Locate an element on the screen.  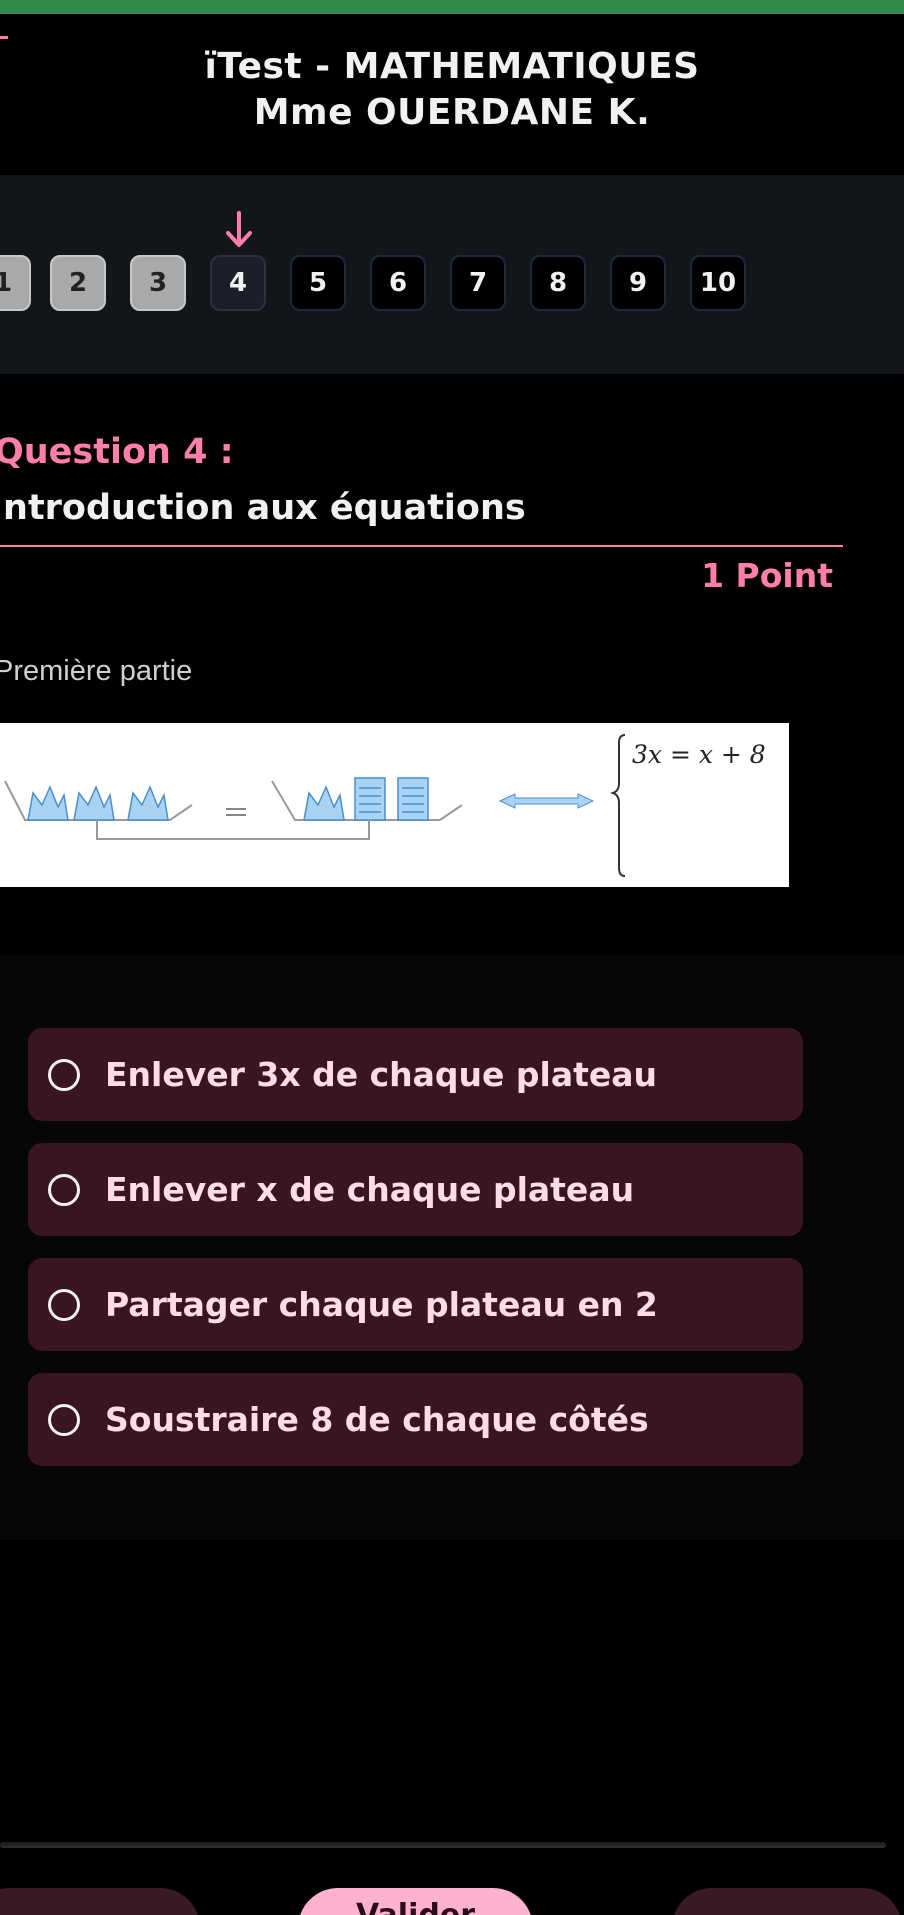
question-number: Question 4 : is located at coordinates (117, 452).